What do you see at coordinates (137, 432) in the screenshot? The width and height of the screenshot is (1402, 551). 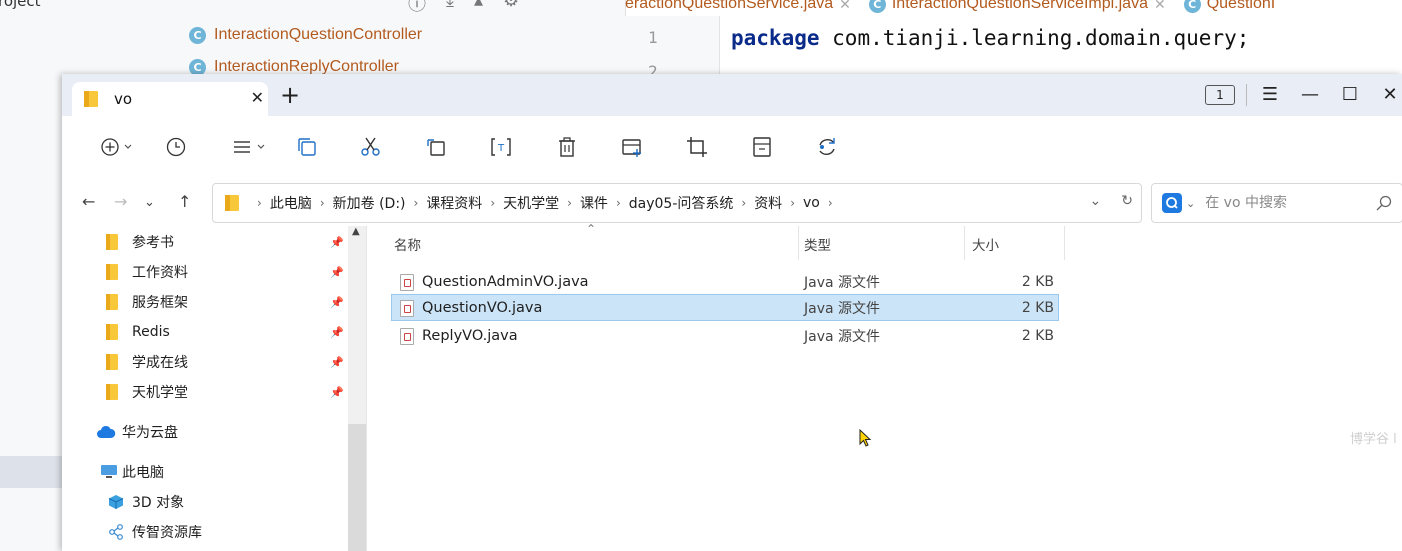 I see `nav-item-huawei-cloud: 华为云盘` at bounding box center [137, 432].